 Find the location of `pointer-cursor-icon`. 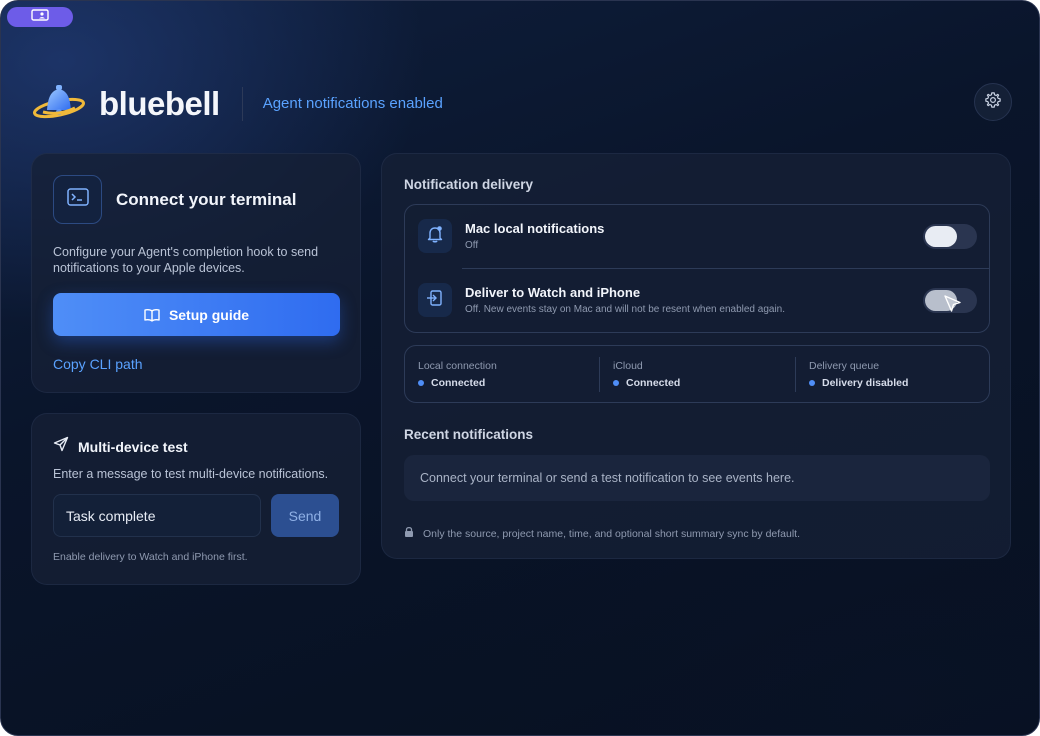

pointer-cursor-icon is located at coordinates (953, 306).